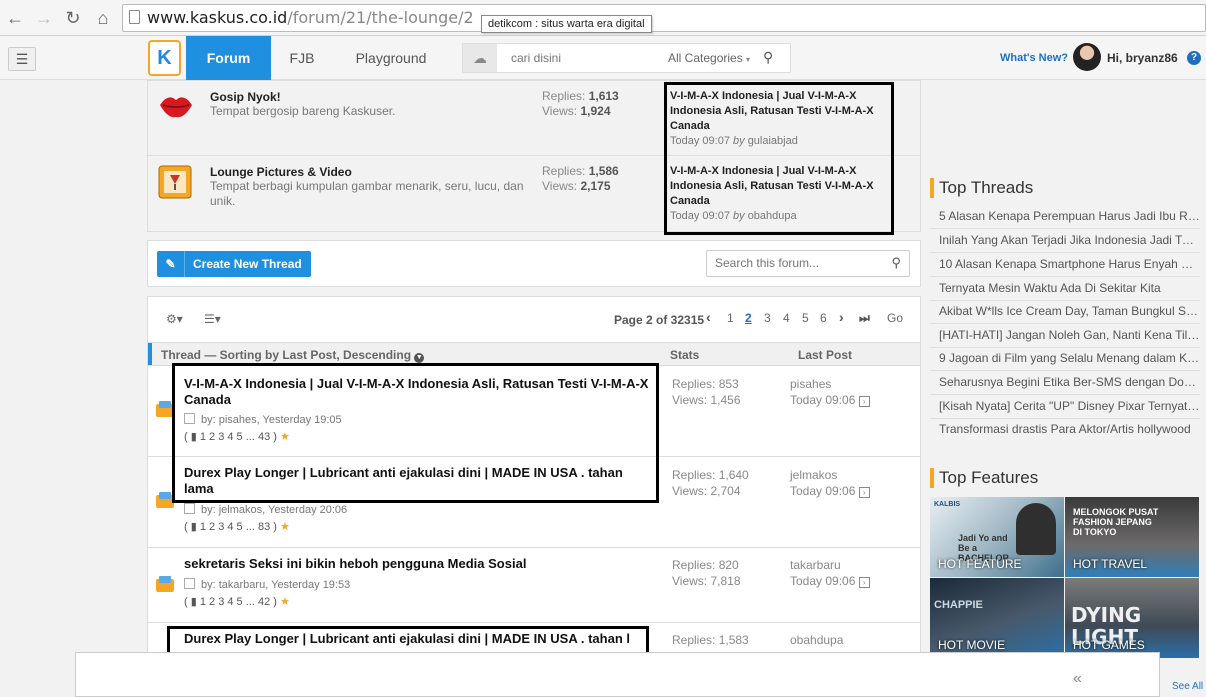  Describe the element at coordinates (1034, 58) in the screenshot. I see `whats-new-link: What's New?` at that location.